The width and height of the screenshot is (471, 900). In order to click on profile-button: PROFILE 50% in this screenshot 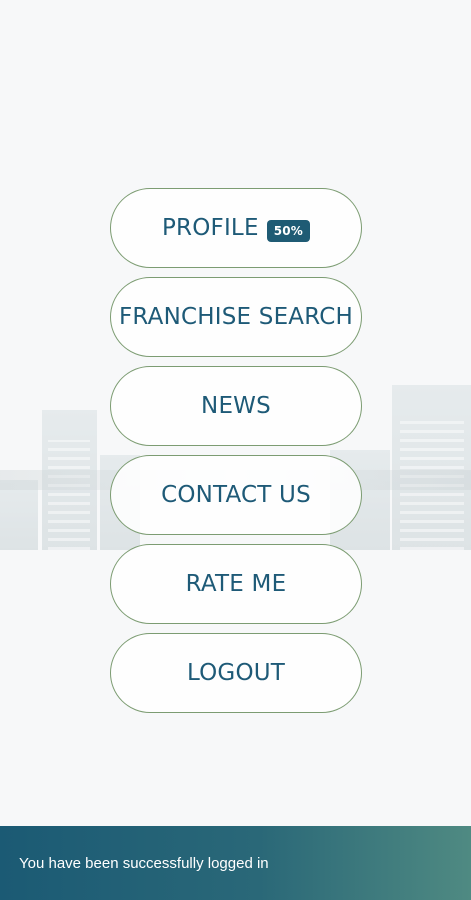, I will do `click(236, 228)`.